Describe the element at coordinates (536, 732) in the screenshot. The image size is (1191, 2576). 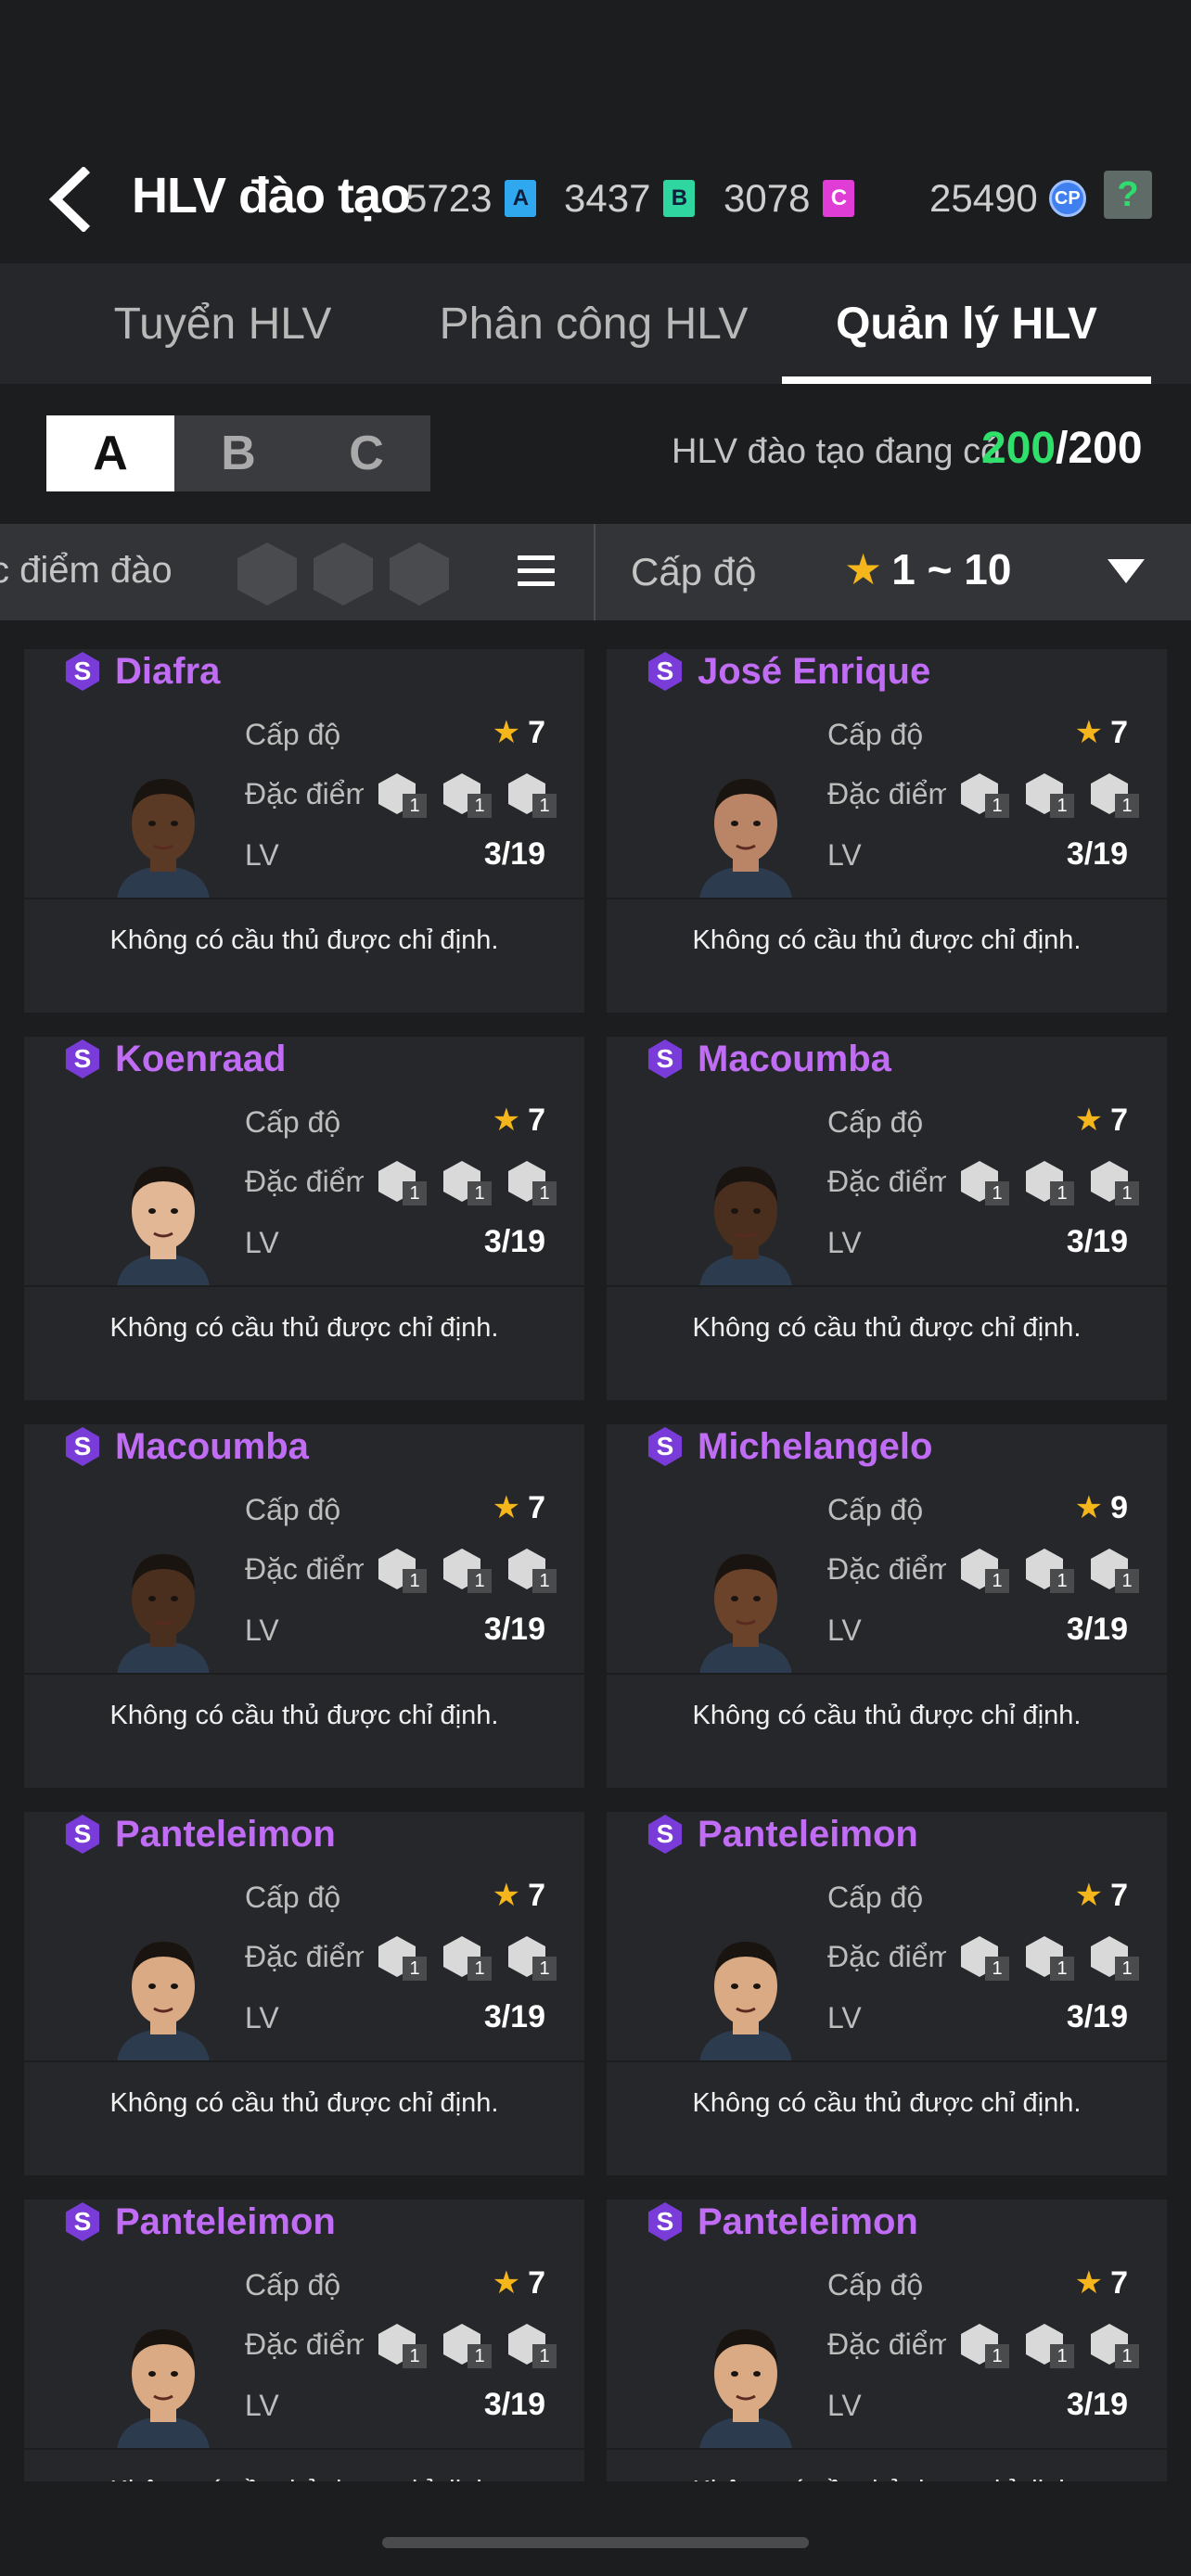
I see `coach-rating-value: 7` at that location.